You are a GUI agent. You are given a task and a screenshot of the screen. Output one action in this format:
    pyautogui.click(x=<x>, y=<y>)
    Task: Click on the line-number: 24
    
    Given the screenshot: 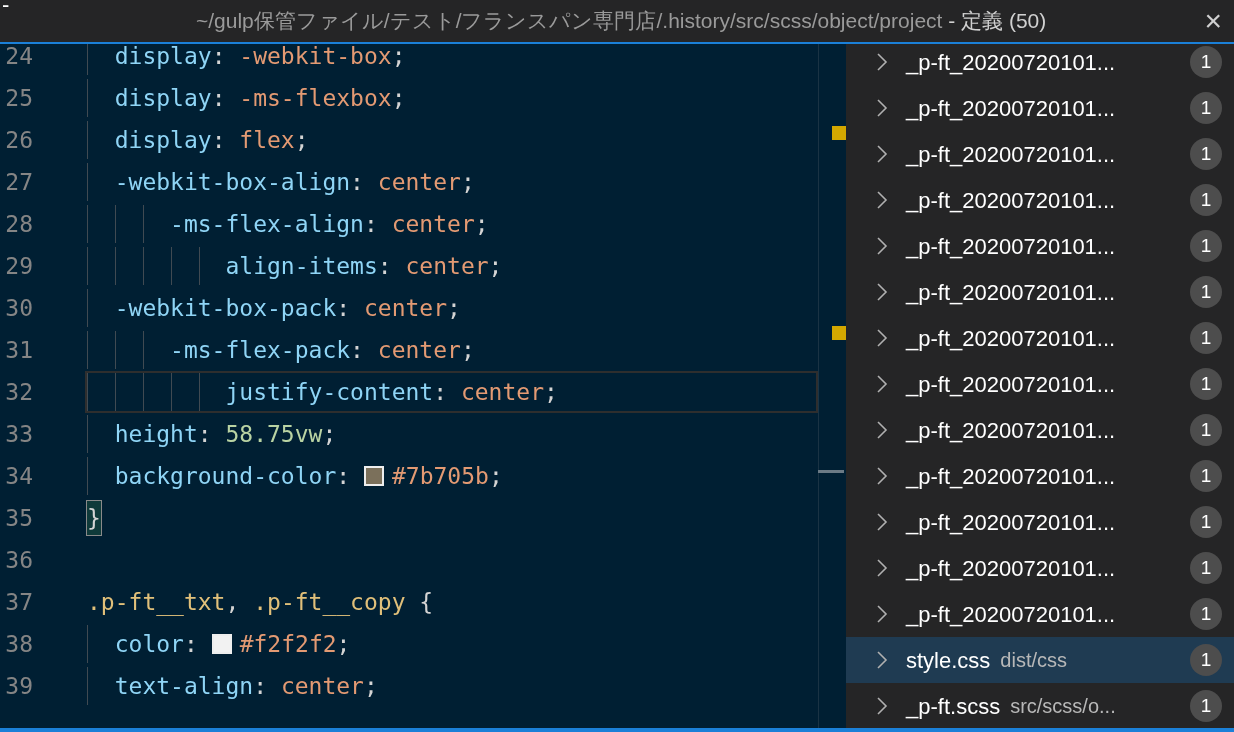 What is the action you would take?
    pyautogui.click(x=18, y=57)
    